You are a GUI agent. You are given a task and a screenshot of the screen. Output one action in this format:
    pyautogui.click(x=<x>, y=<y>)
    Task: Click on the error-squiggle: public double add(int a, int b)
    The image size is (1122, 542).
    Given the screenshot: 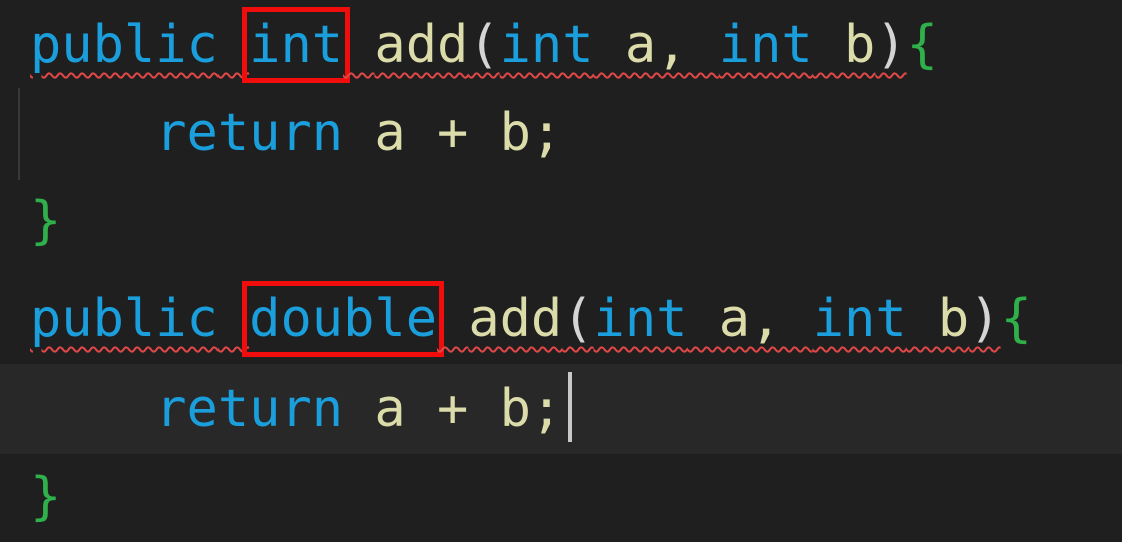 What is the action you would take?
    pyautogui.click(x=515, y=319)
    